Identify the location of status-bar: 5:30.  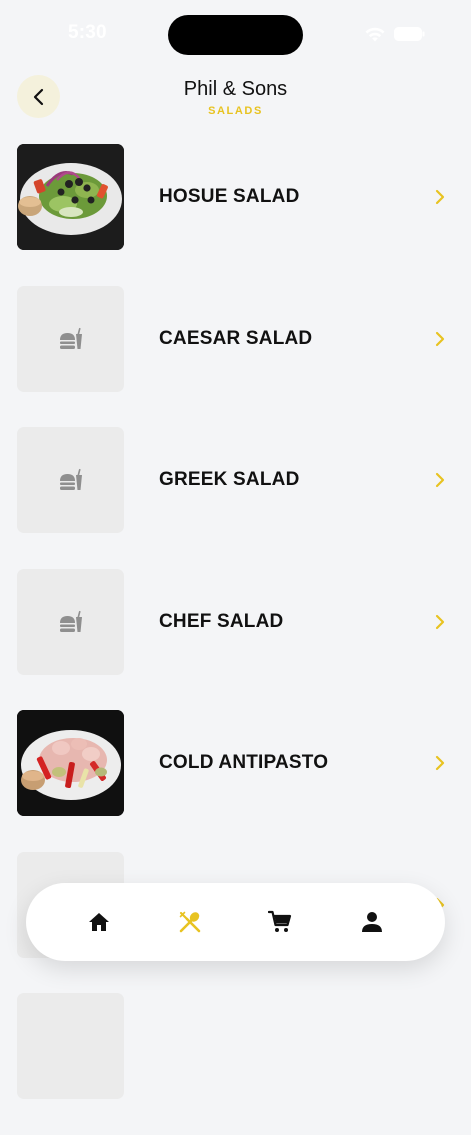
(235, 30).